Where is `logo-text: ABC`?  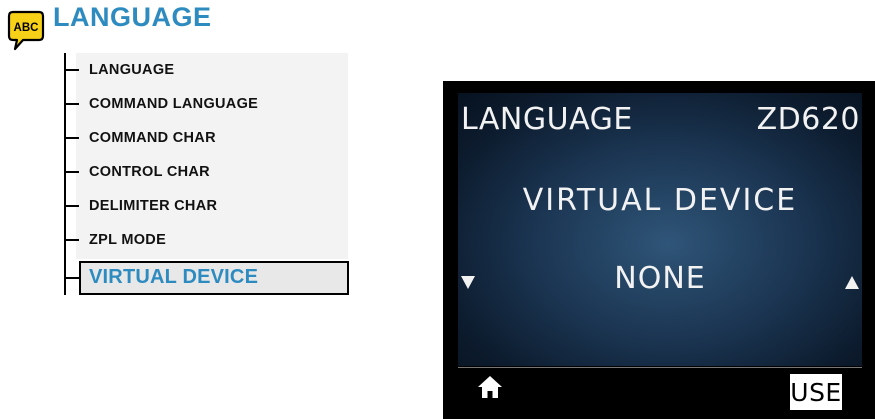
logo-text: ABC is located at coordinates (26, 28).